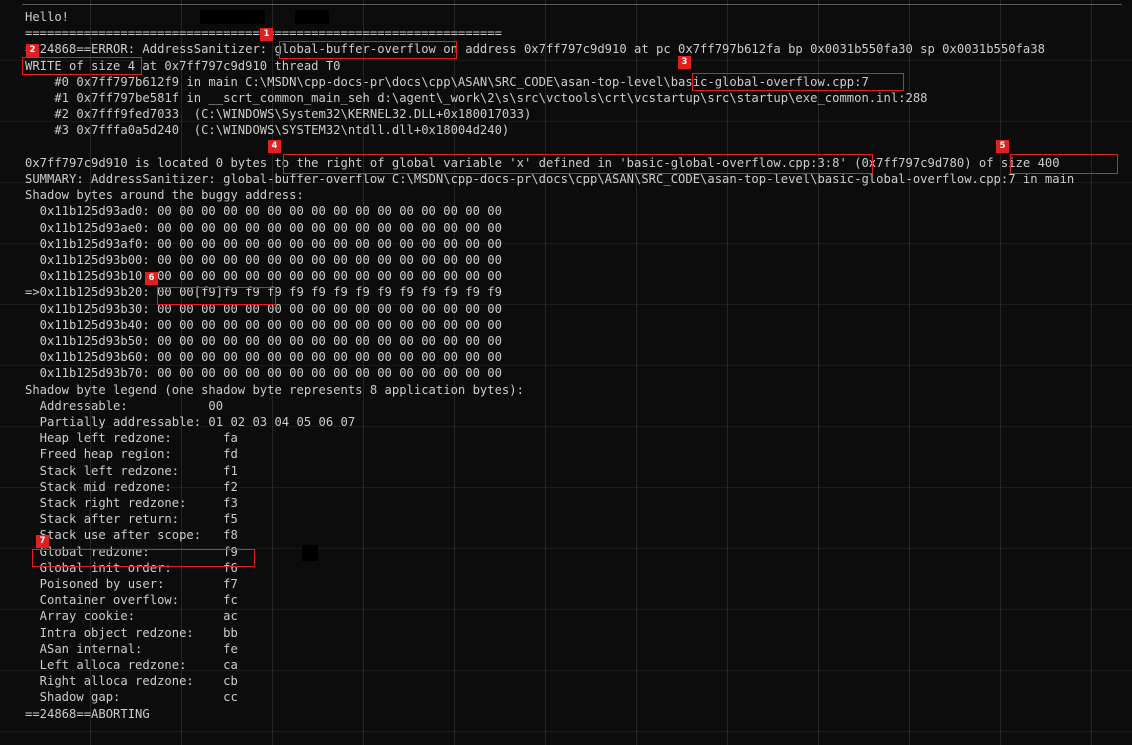 The image size is (1132, 745). I want to click on annotation-badge-6: 6, so click(151, 278).